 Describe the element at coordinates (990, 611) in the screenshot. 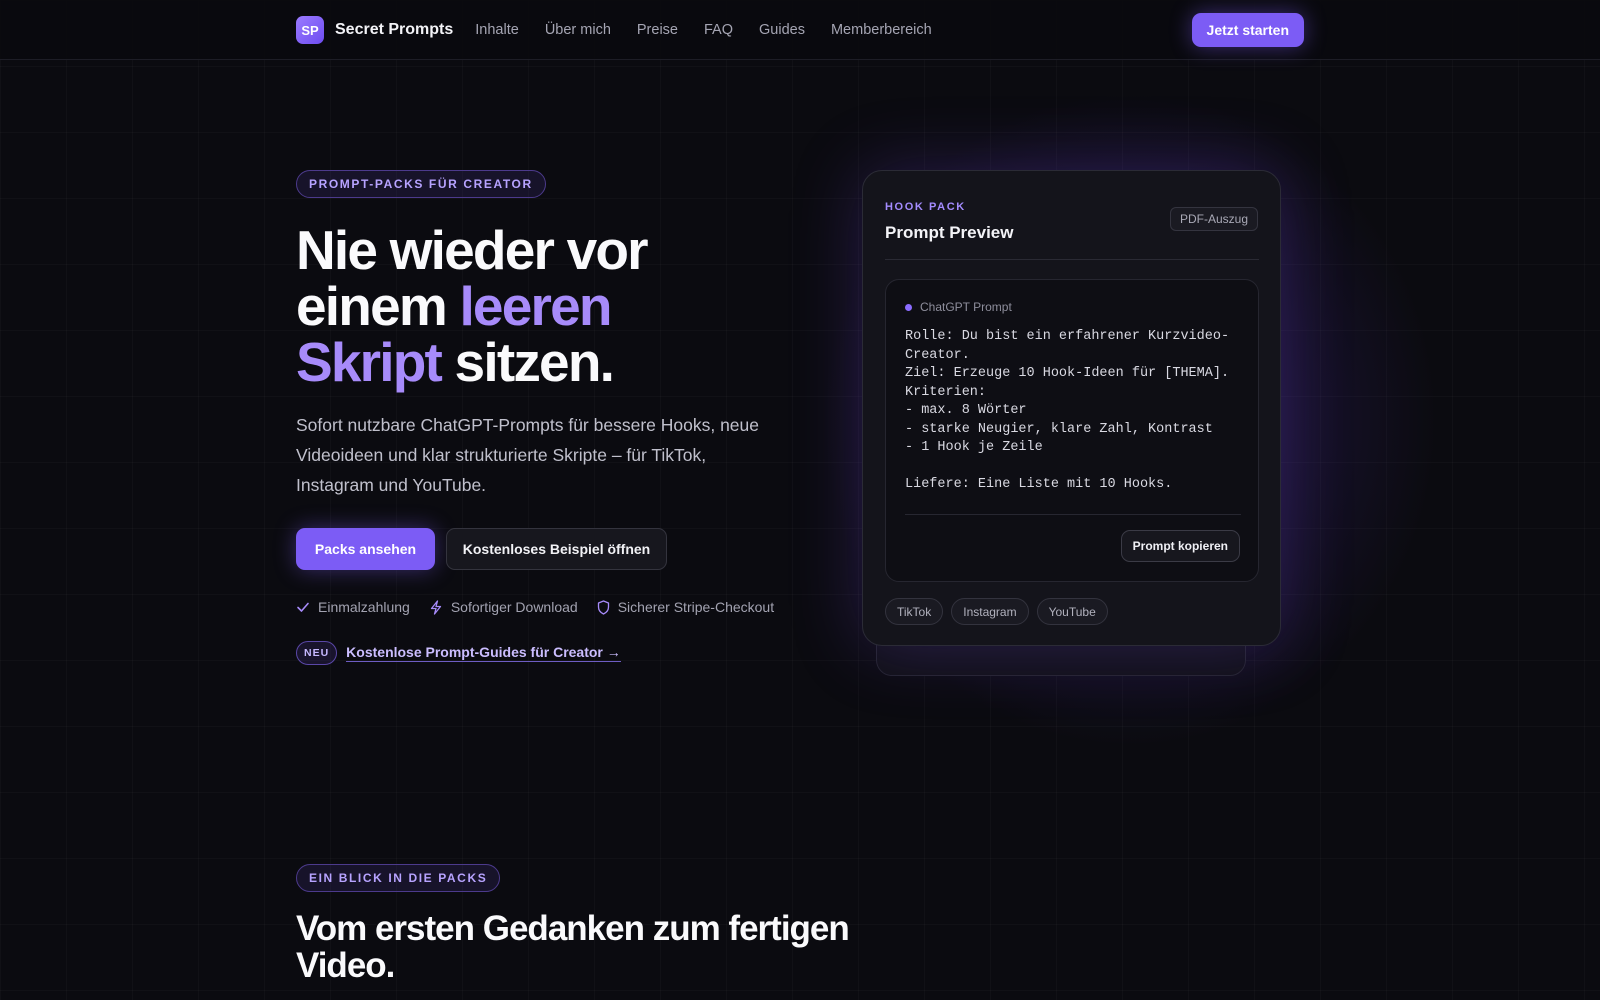

I see `tag-instagram: Instagram` at that location.